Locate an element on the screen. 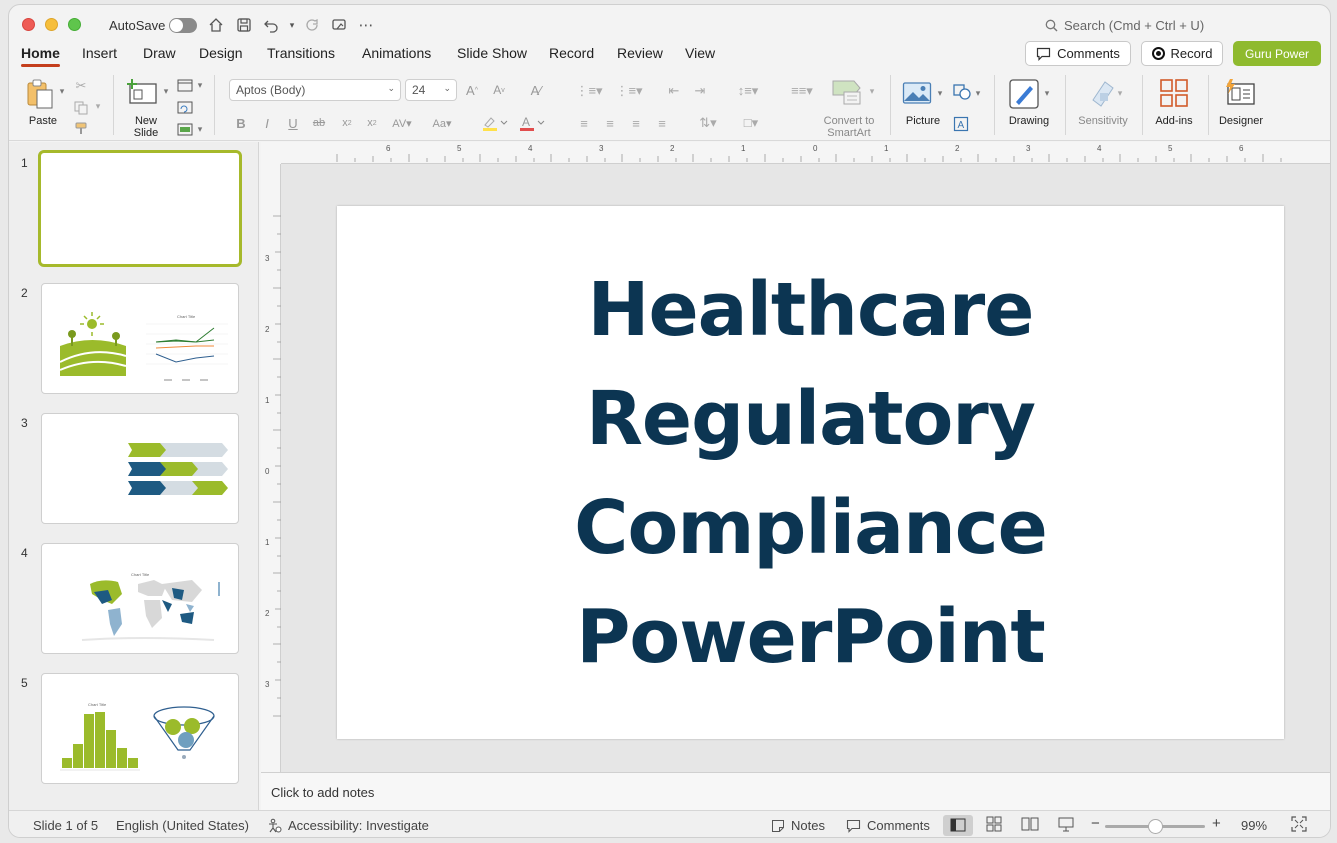 This screenshot has width=1337, height=843. paste-dropdown-icon: ▾ is located at coordinates (62, 91).